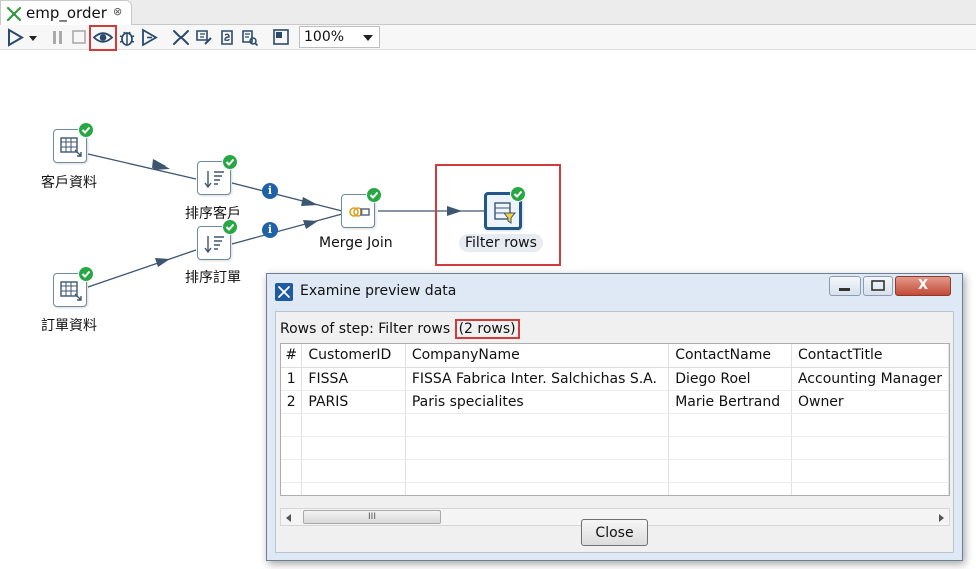 The width and height of the screenshot is (976, 569). What do you see at coordinates (488, 13) in the screenshot?
I see `editor-tab-bar: emp_order ⊗` at bounding box center [488, 13].